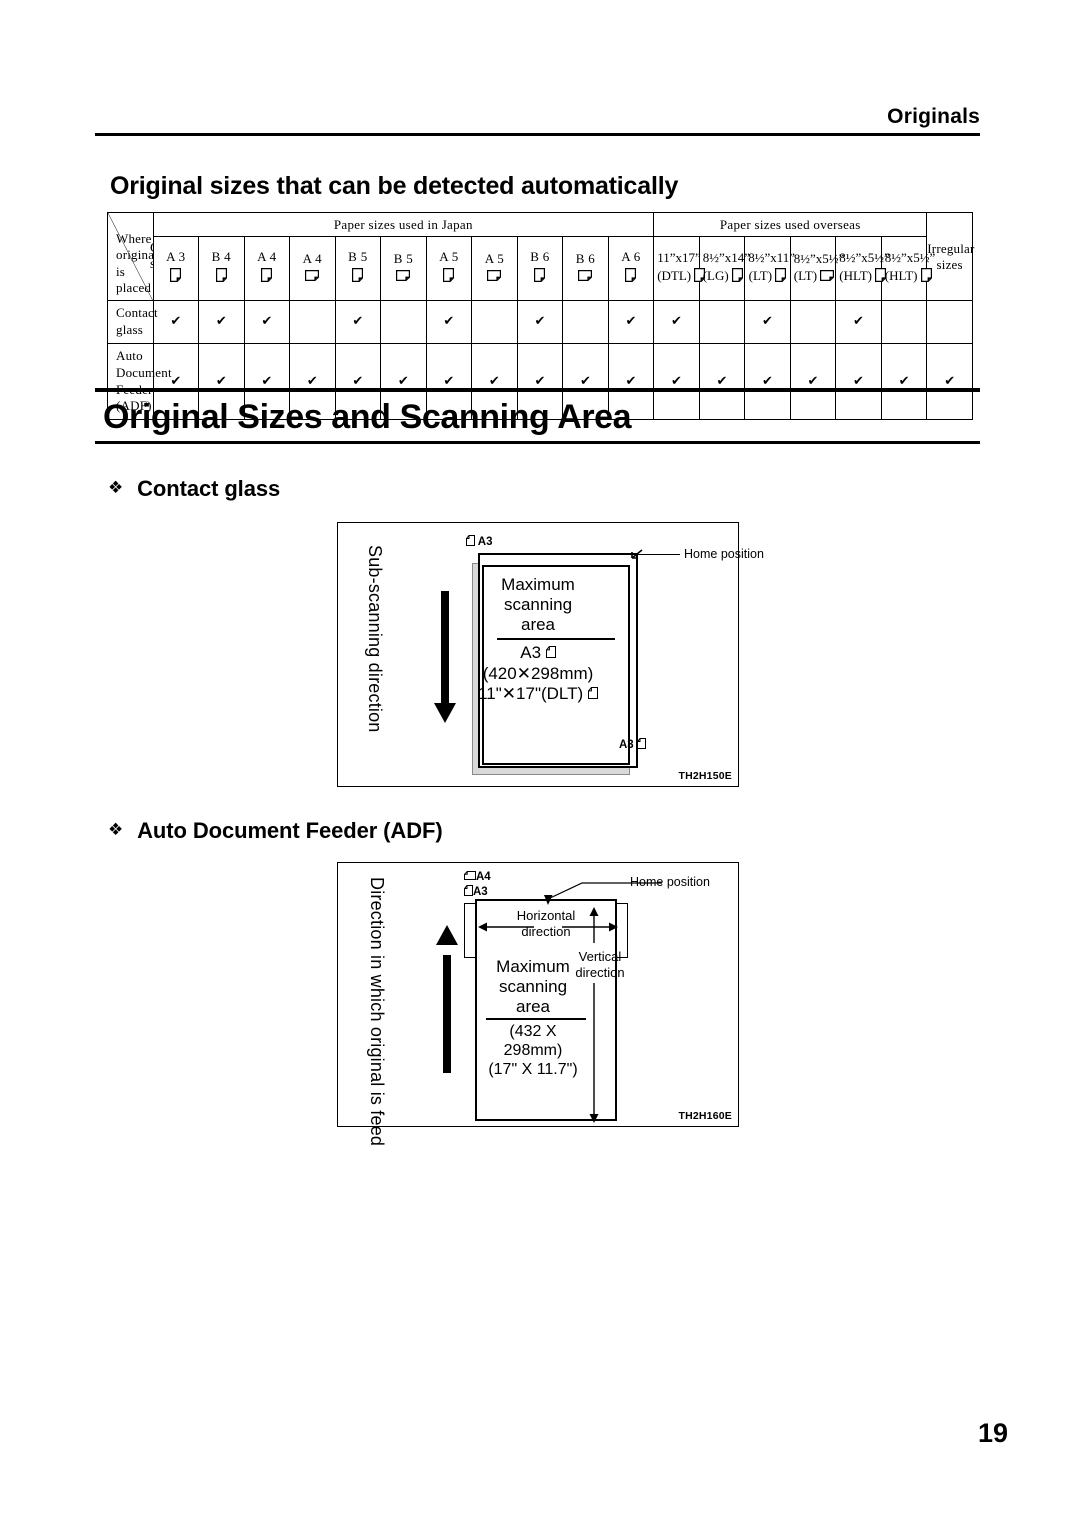  Describe the element at coordinates (275, 831) in the screenshot. I see `subsection-auto-document-feeder: ❖ Auto Document Feeder (ADF)` at that location.